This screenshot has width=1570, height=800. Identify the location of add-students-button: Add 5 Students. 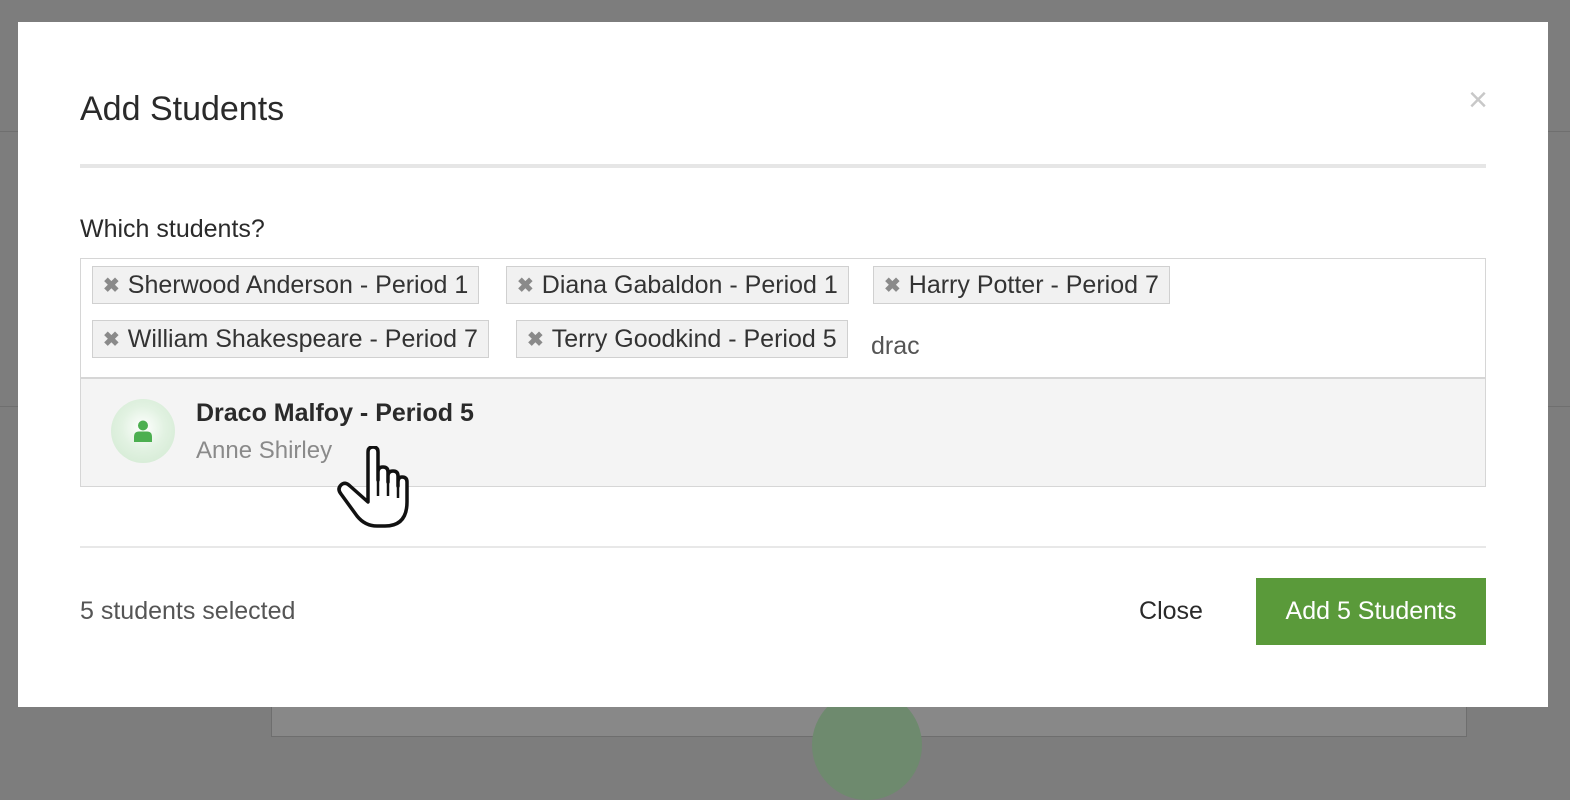
(1371, 611).